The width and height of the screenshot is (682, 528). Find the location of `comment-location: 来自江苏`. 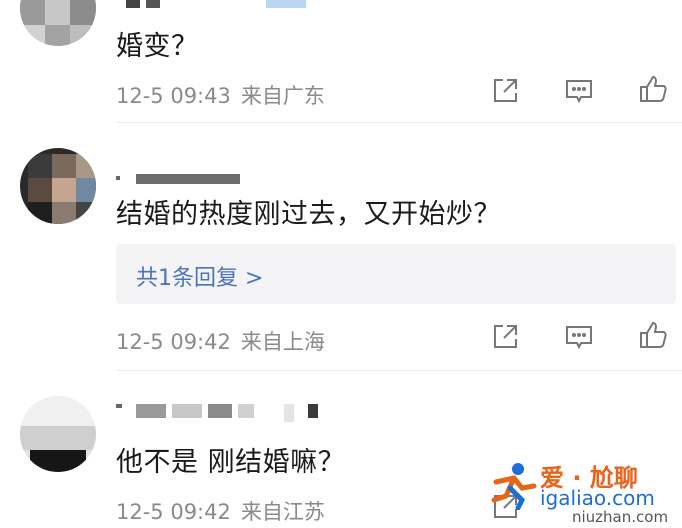

comment-location: 来自江苏 is located at coordinates (282, 512).